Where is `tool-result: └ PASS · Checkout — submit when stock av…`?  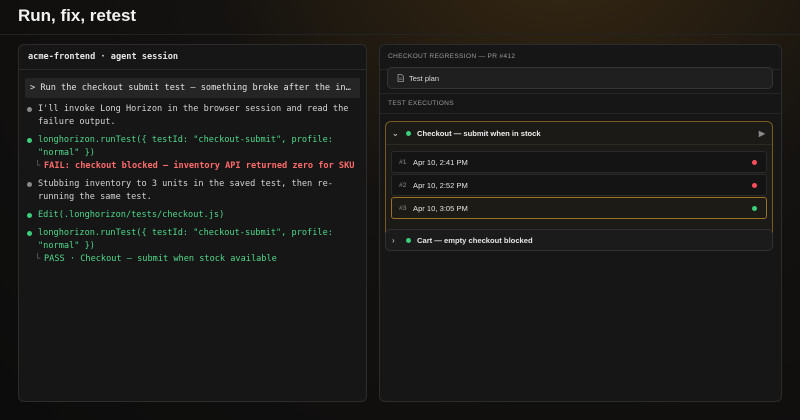 tool-result: └ PASS · Checkout — submit when stock av… is located at coordinates (197, 259).